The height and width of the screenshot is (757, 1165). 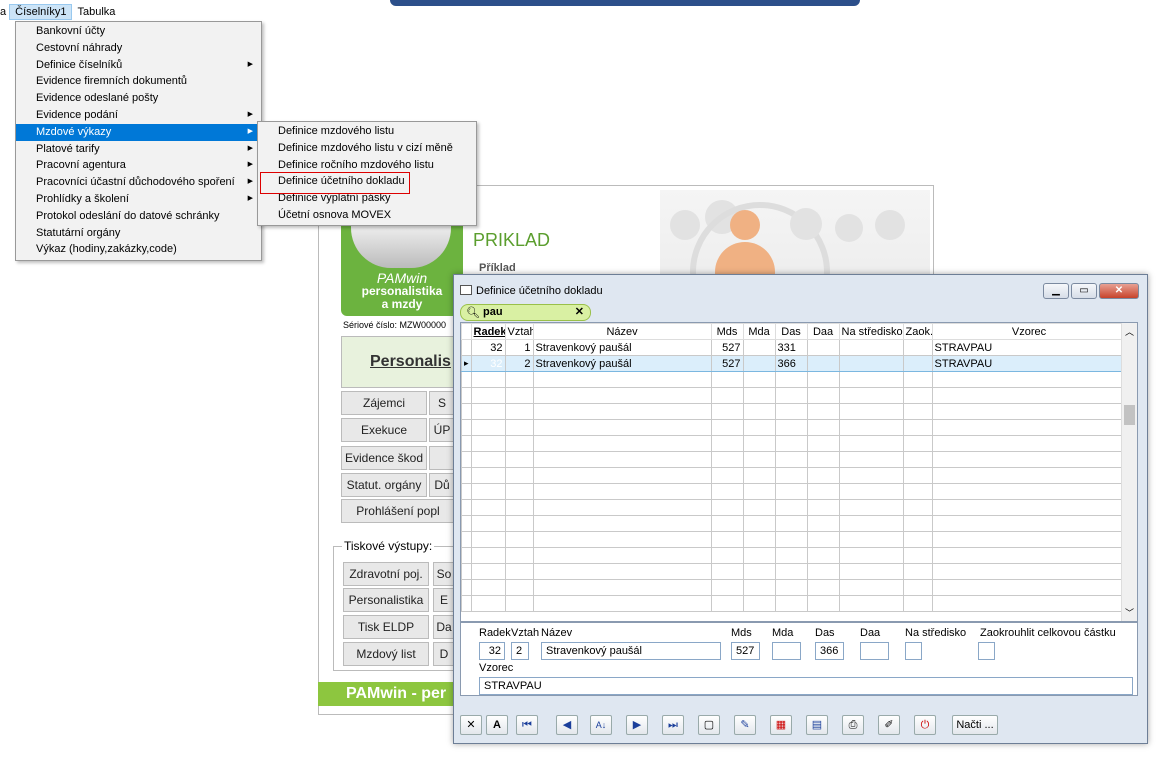 I want to click on menu-item: Pracovní agentura ▶, so click(x=138, y=165).